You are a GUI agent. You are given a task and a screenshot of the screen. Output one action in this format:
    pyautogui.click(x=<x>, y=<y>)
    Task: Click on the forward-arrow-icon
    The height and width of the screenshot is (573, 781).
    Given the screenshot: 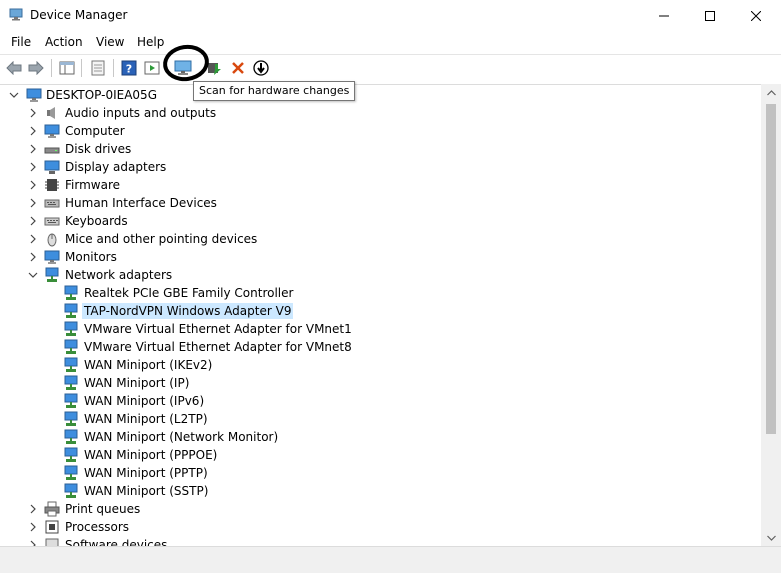 What is the action you would take?
    pyautogui.click(x=36, y=68)
    